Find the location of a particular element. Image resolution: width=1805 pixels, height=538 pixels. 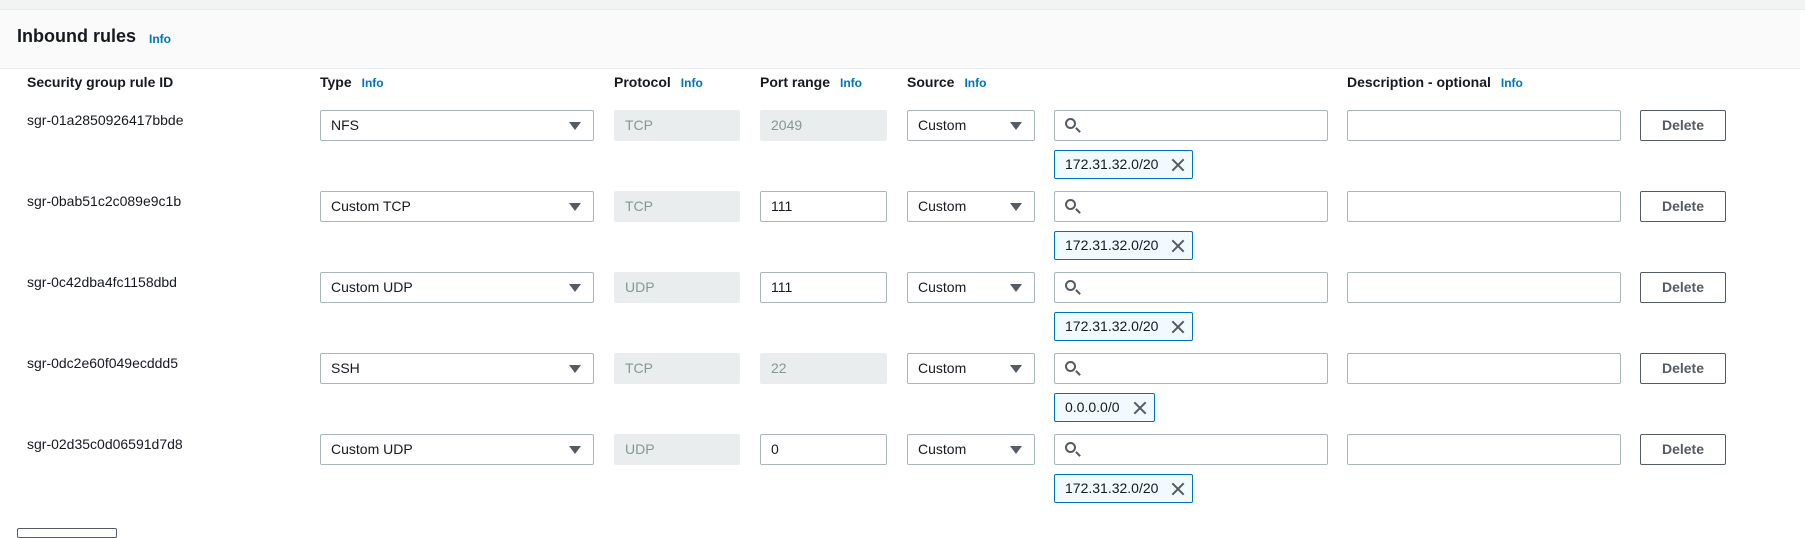

col-header-port-range: Port range Info is located at coordinates (811, 82).